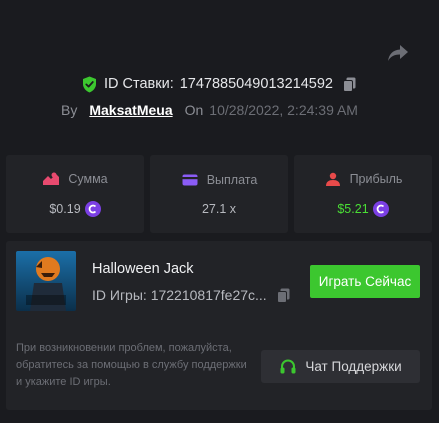  What do you see at coordinates (69, 110) in the screenshot?
I see `by-label: By` at bounding box center [69, 110].